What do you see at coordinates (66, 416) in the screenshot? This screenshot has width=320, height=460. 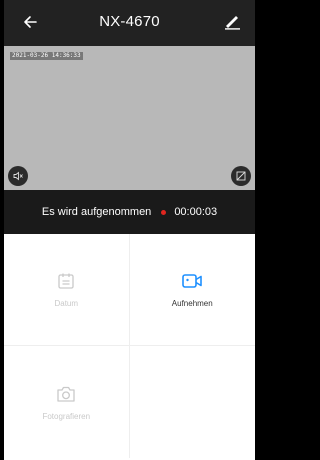 I see `photo-label: Fotografieren` at bounding box center [66, 416].